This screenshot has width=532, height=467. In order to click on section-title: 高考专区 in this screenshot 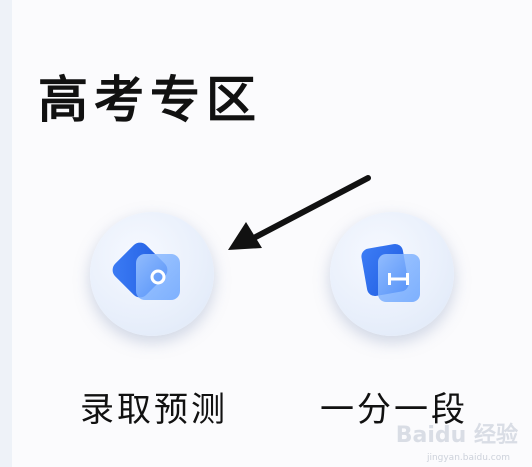, I will do `click(150, 99)`.